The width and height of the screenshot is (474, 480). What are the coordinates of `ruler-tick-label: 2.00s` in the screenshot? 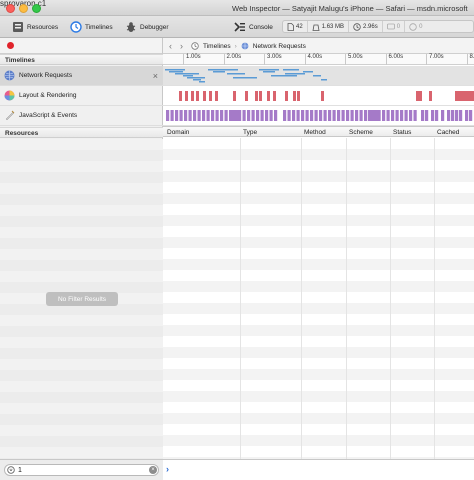 It's located at (232, 59).